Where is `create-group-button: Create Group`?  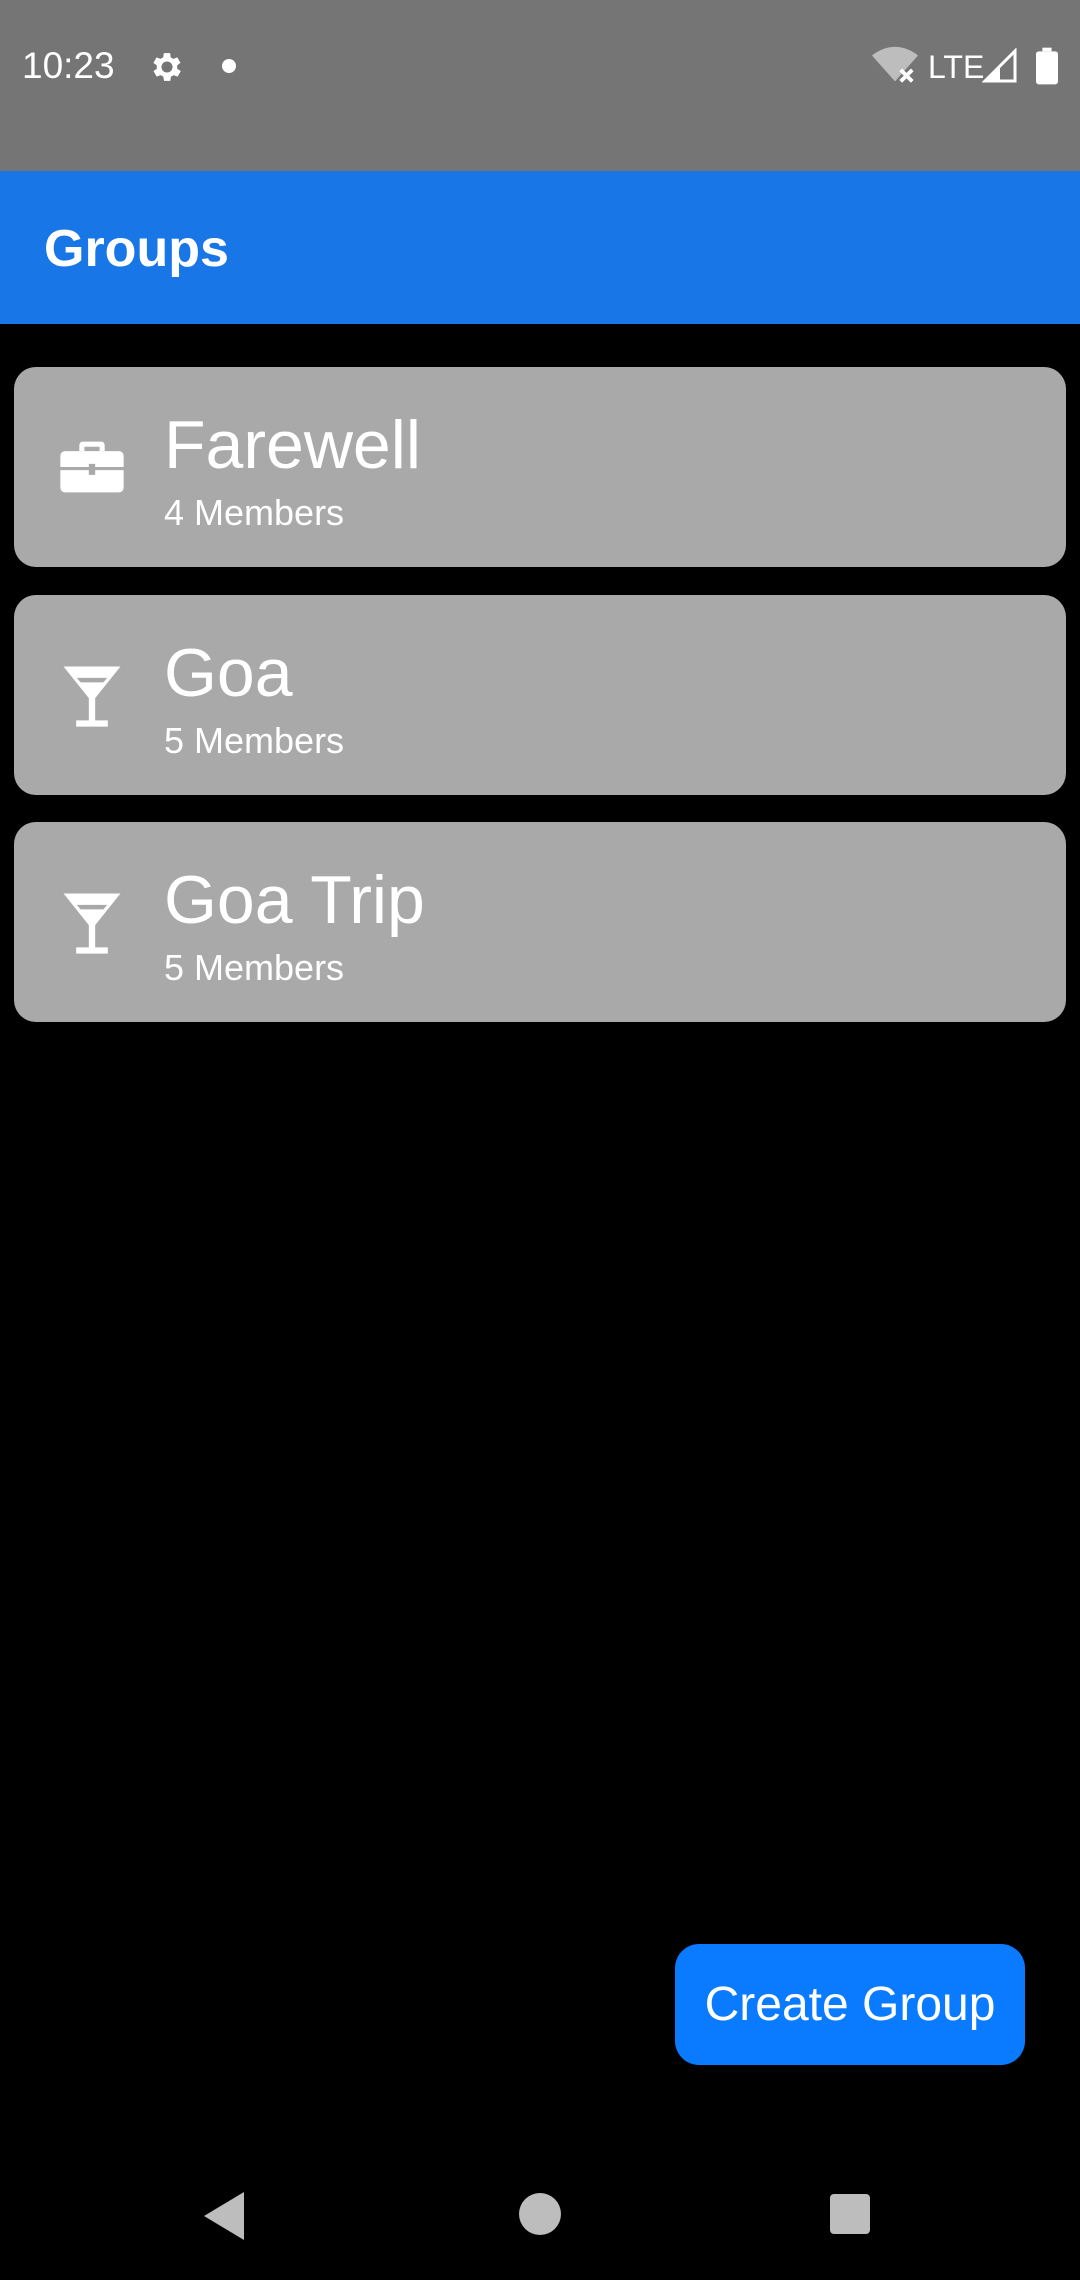
create-group-button: Create Group is located at coordinates (850, 2004).